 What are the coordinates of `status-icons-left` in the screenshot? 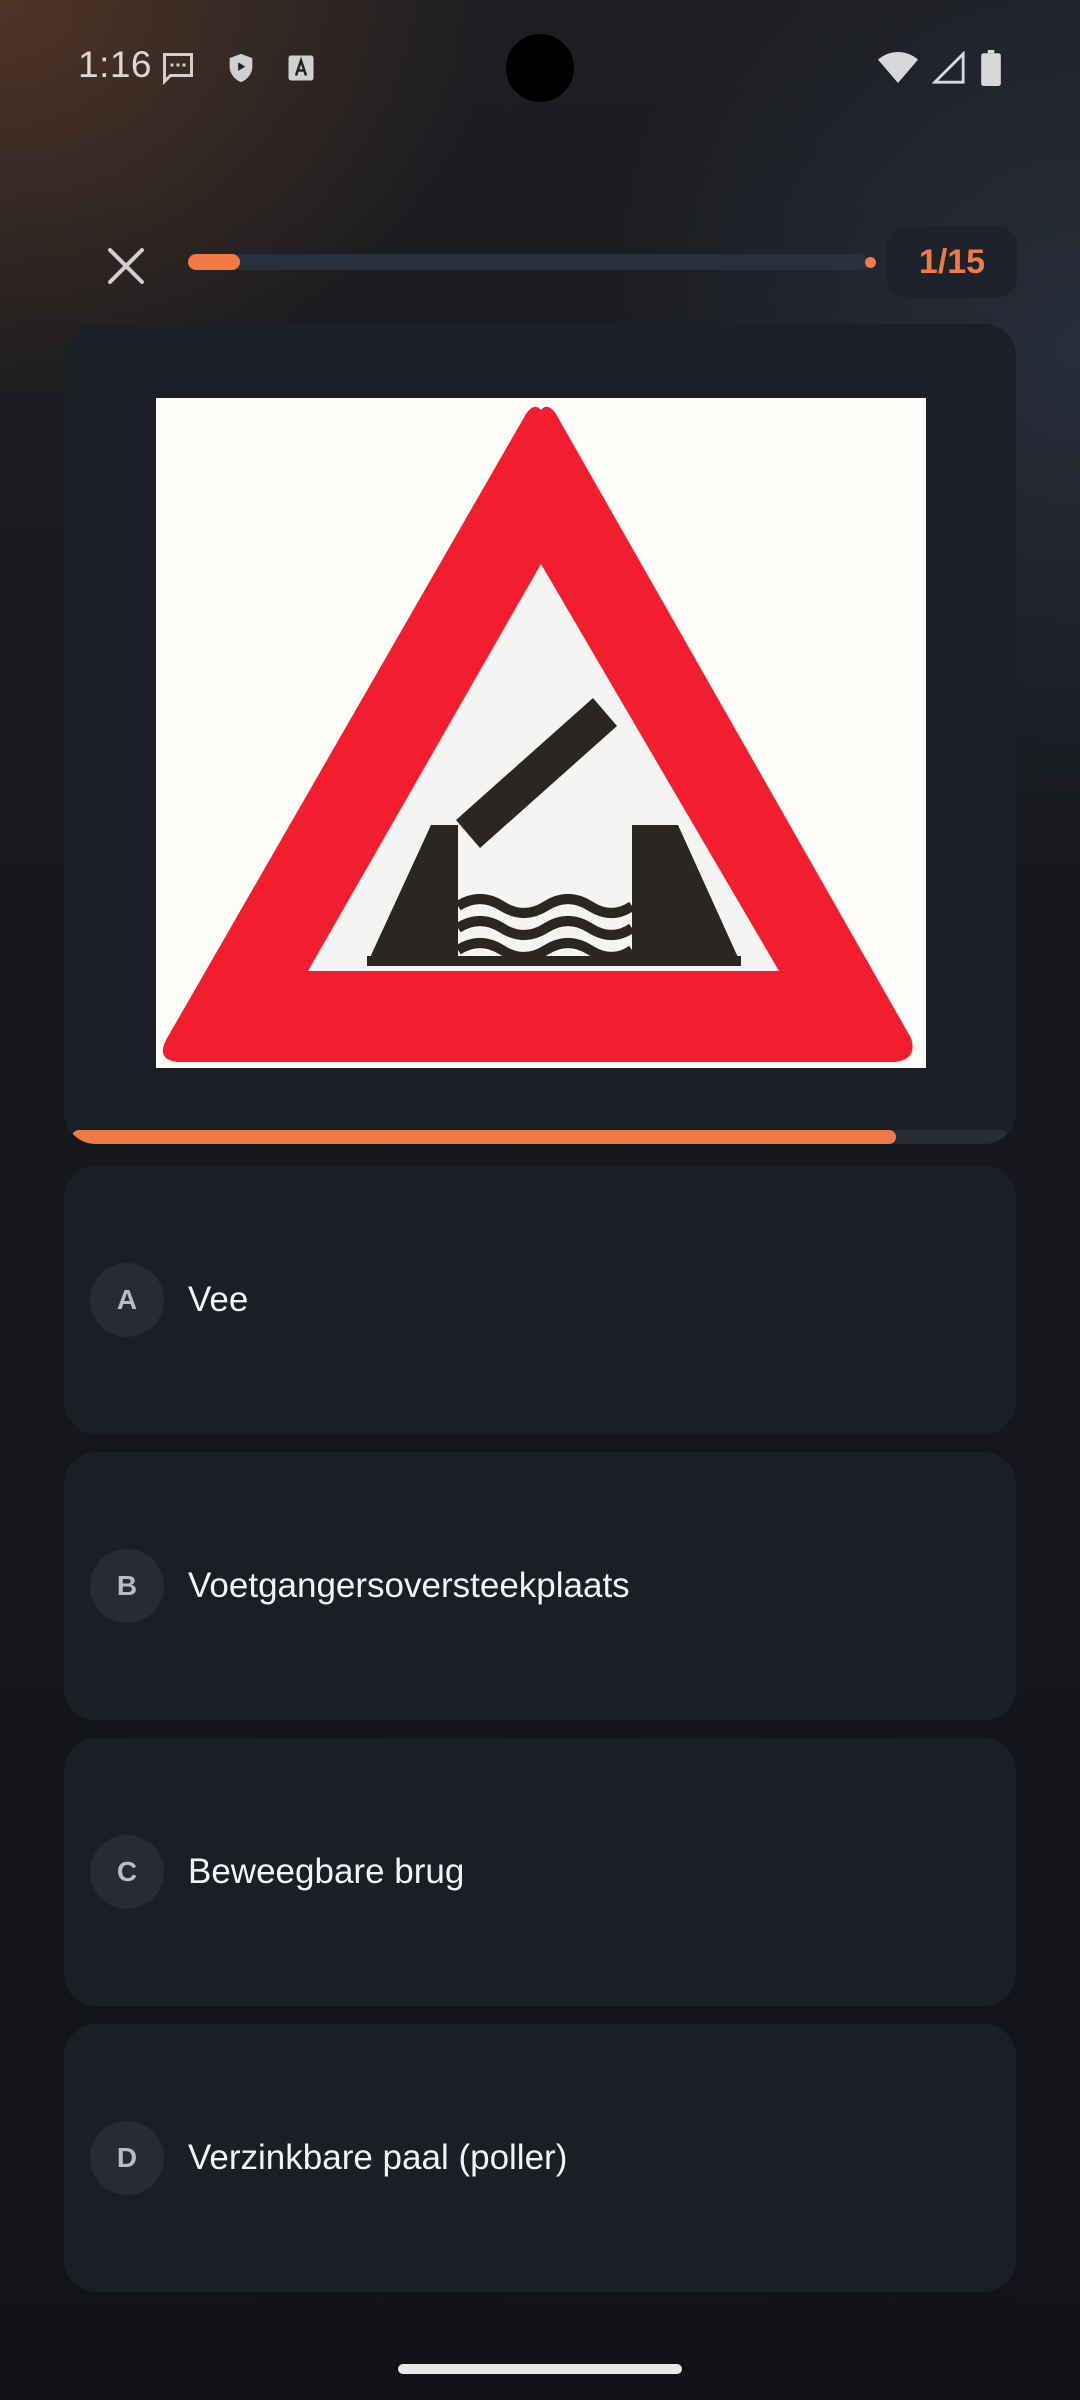 It's located at (238, 70).